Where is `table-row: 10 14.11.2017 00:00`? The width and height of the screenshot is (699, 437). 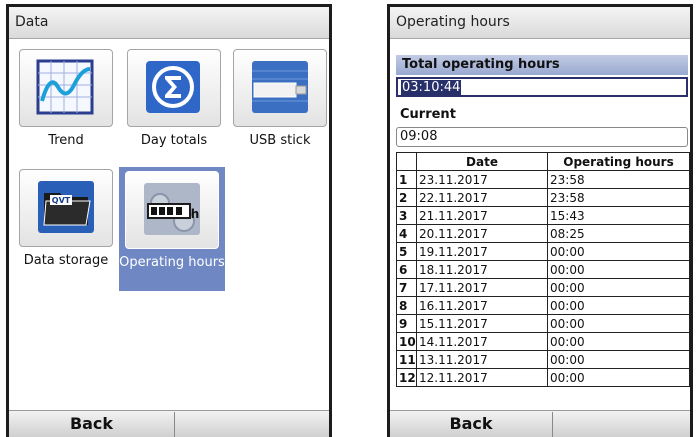 table-row: 10 14.11.2017 00:00 is located at coordinates (543, 341).